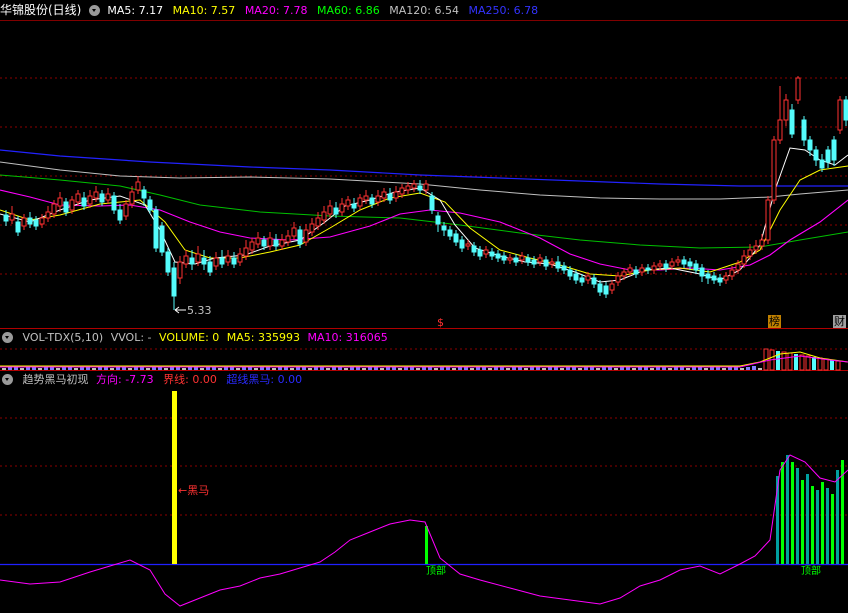 This screenshot has width=848, height=613. I want to click on cai-tag: 财, so click(839, 321).